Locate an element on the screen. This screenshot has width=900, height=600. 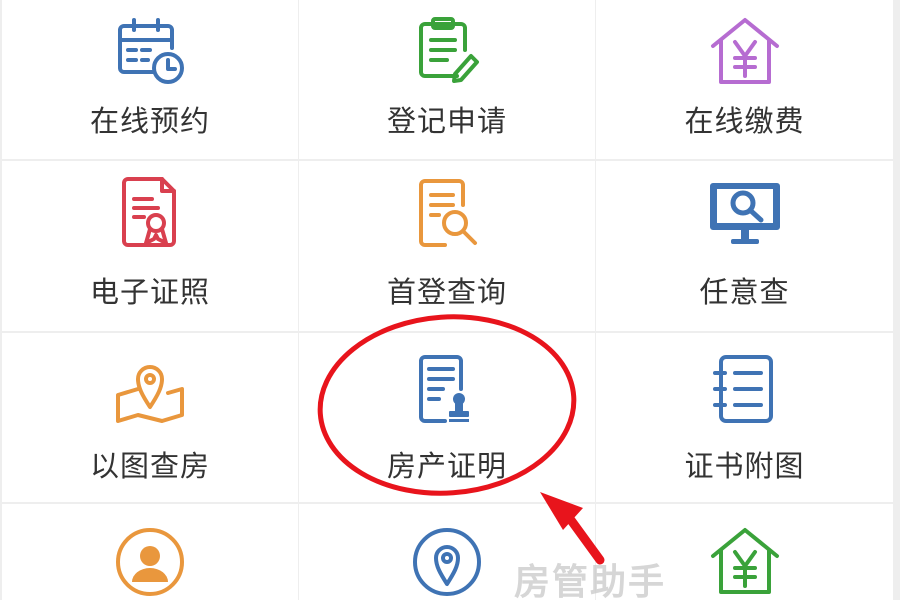
monitor-search-icon is located at coordinates (744, 213).